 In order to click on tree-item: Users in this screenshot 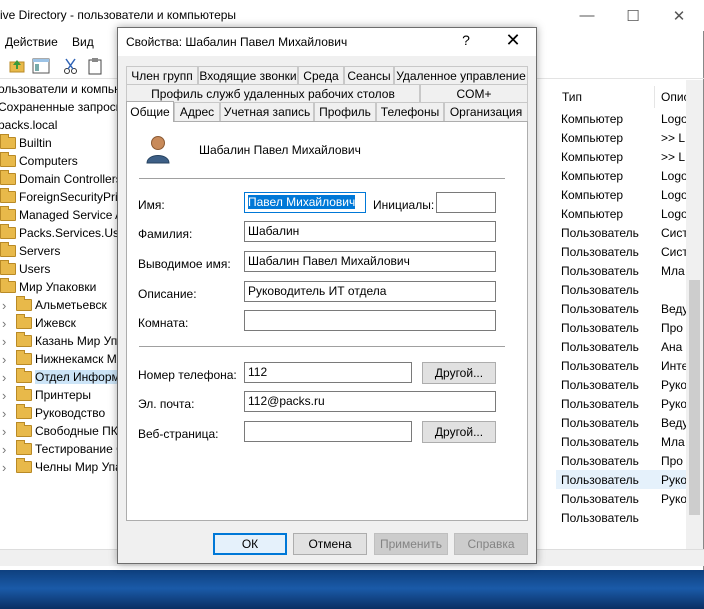, I will do `click(25, 269)`.